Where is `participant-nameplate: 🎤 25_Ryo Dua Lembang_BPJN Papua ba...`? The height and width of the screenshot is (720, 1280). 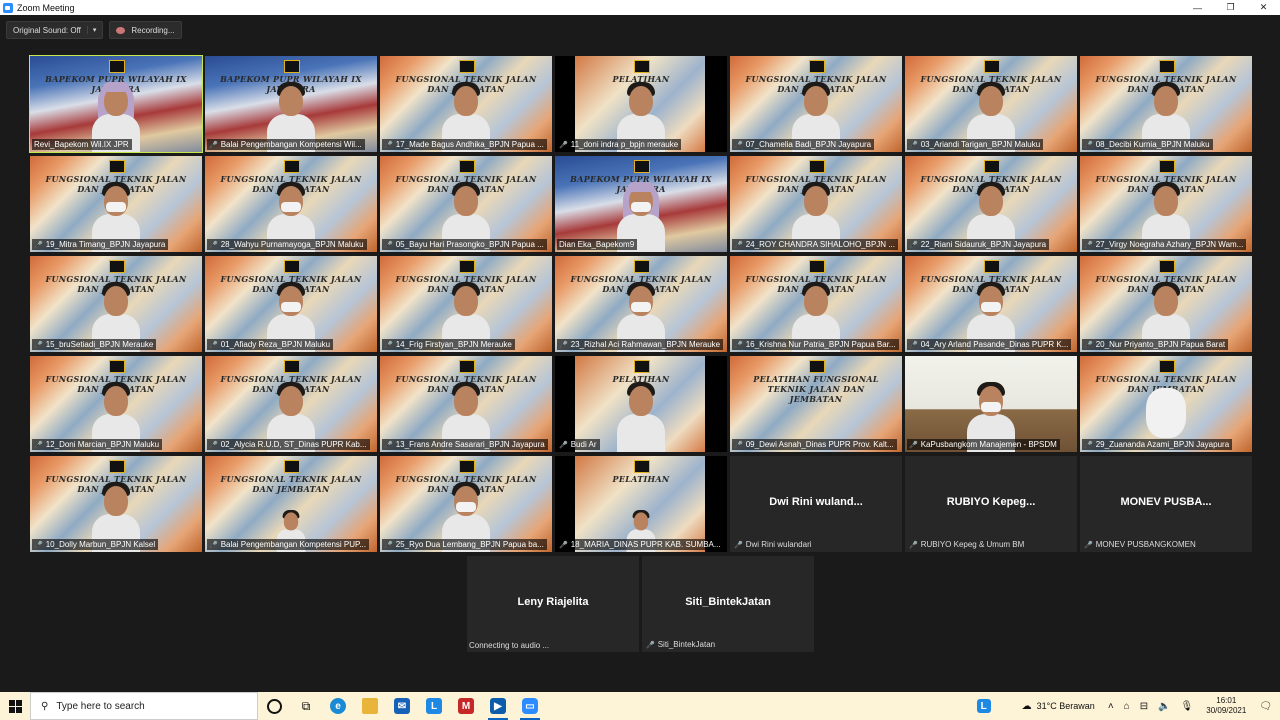 participant-nameplate: 🎤 25_Ryo Dua Lembang_BPJN Papua ba... is located at coordinates (464, 544).